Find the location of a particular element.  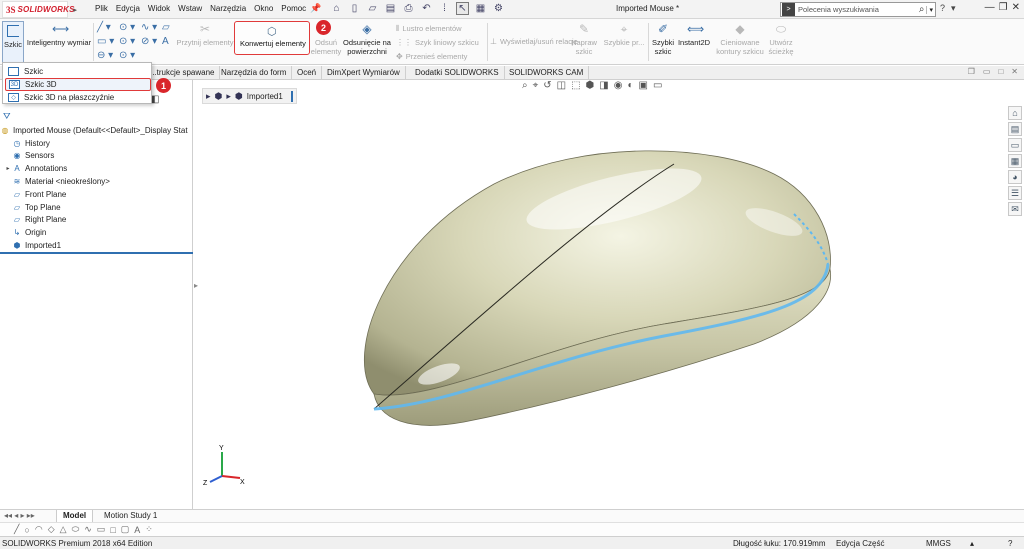

menu-file: Plik is located at coordinates (101, 8).